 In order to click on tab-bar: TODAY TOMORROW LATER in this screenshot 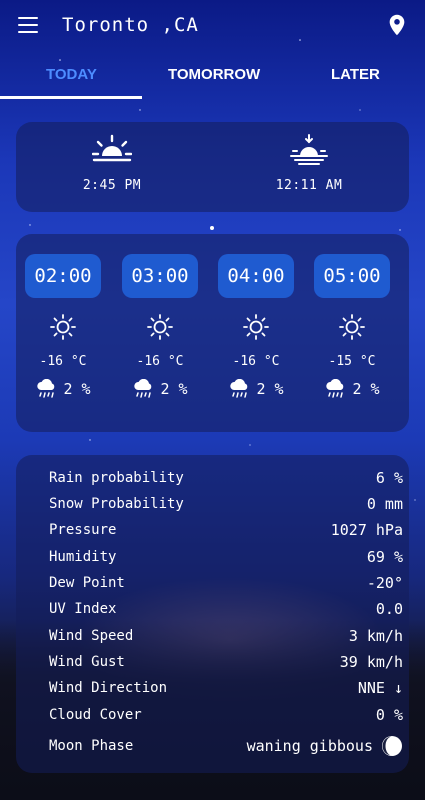, I will do `click(212, 80)`.